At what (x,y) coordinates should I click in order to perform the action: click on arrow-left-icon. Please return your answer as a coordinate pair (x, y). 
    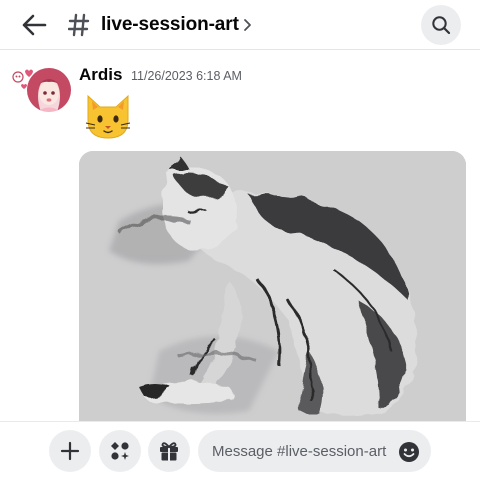
    Looking at the image, I should click on (34, 25).